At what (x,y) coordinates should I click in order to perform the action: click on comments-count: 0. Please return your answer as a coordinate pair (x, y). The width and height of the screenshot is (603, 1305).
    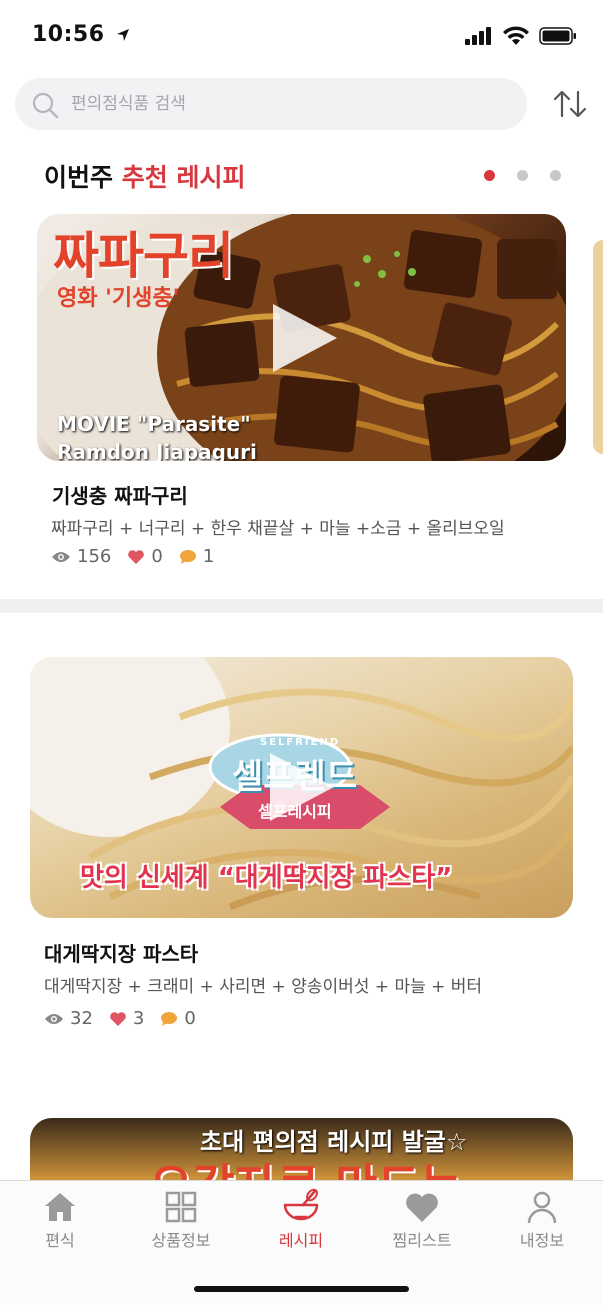
    Looking at the image, I should click on (190, 1018).